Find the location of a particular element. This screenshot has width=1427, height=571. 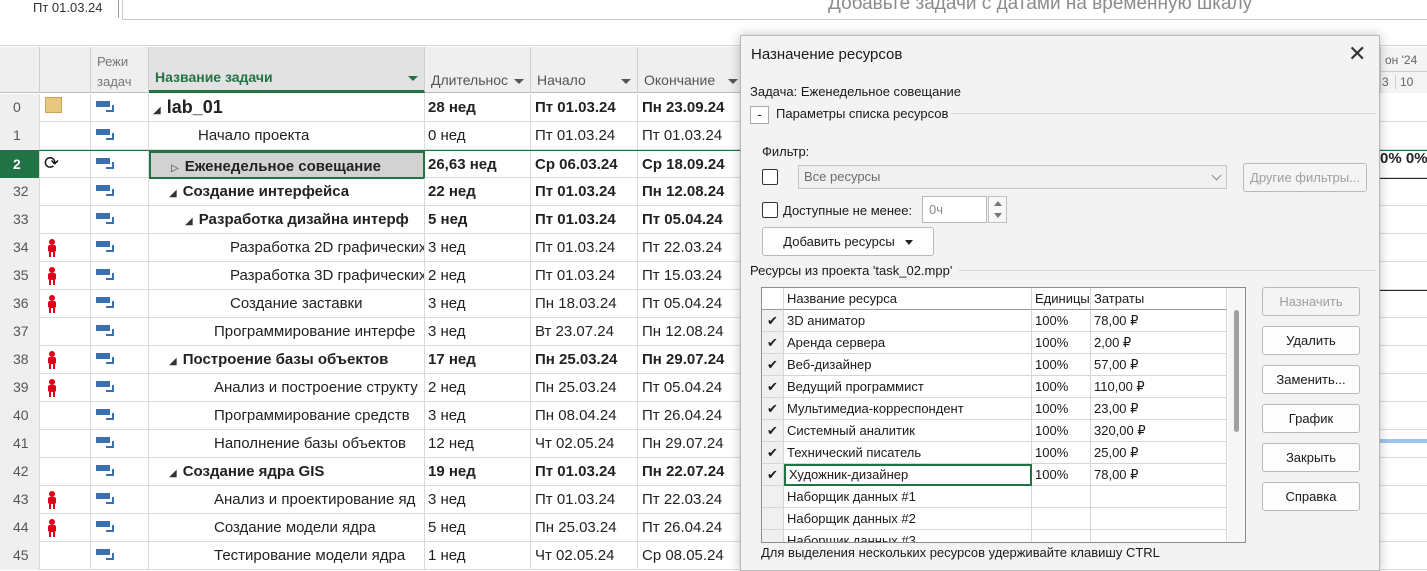

task-id: 34 is located at coordinates (20, 248).